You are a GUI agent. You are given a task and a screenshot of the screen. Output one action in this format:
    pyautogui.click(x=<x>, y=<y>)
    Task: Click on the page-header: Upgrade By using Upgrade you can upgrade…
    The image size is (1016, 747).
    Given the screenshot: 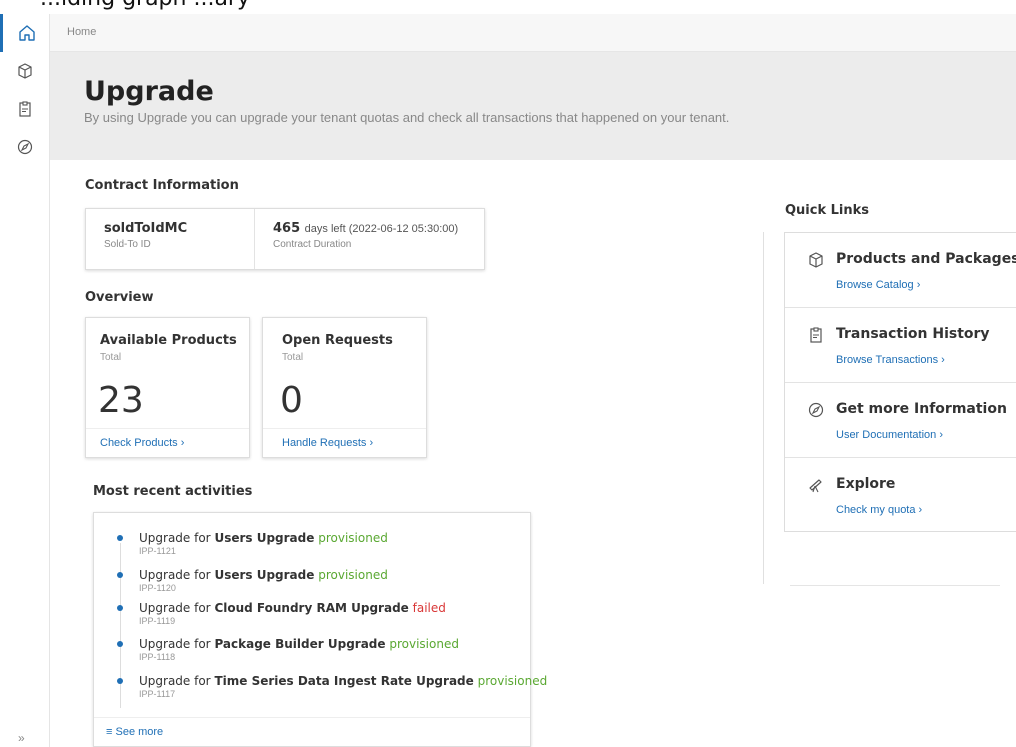 What is the action you would take?
    pyautogui.click(x=533, y=106)
    